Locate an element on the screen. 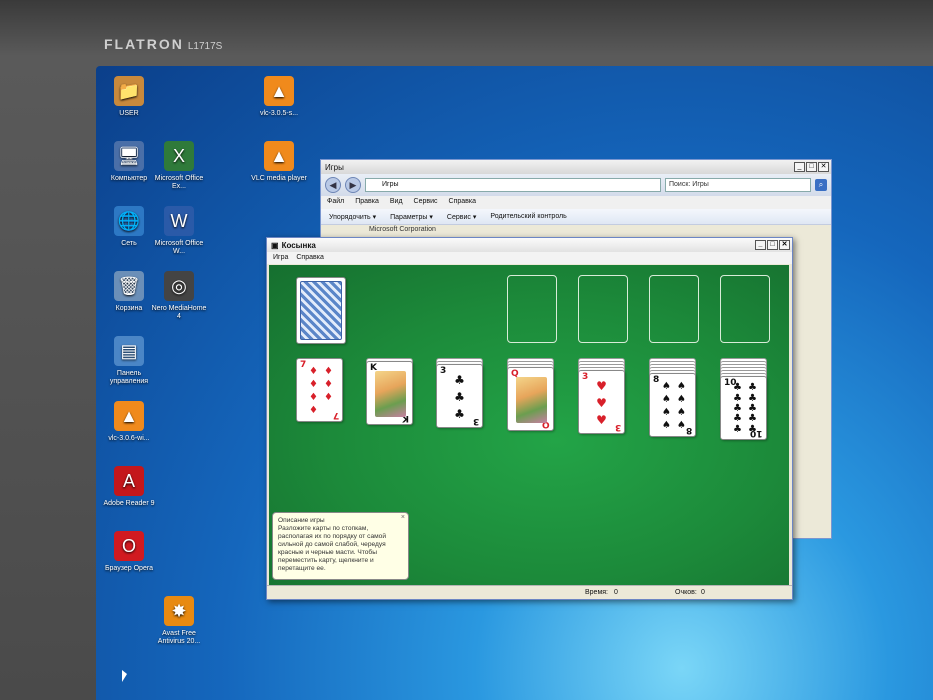 The height and width of the screenshot is (700, 933). desktop-icon: A Adobe Reader 9 is located at coordinates (129, 487).